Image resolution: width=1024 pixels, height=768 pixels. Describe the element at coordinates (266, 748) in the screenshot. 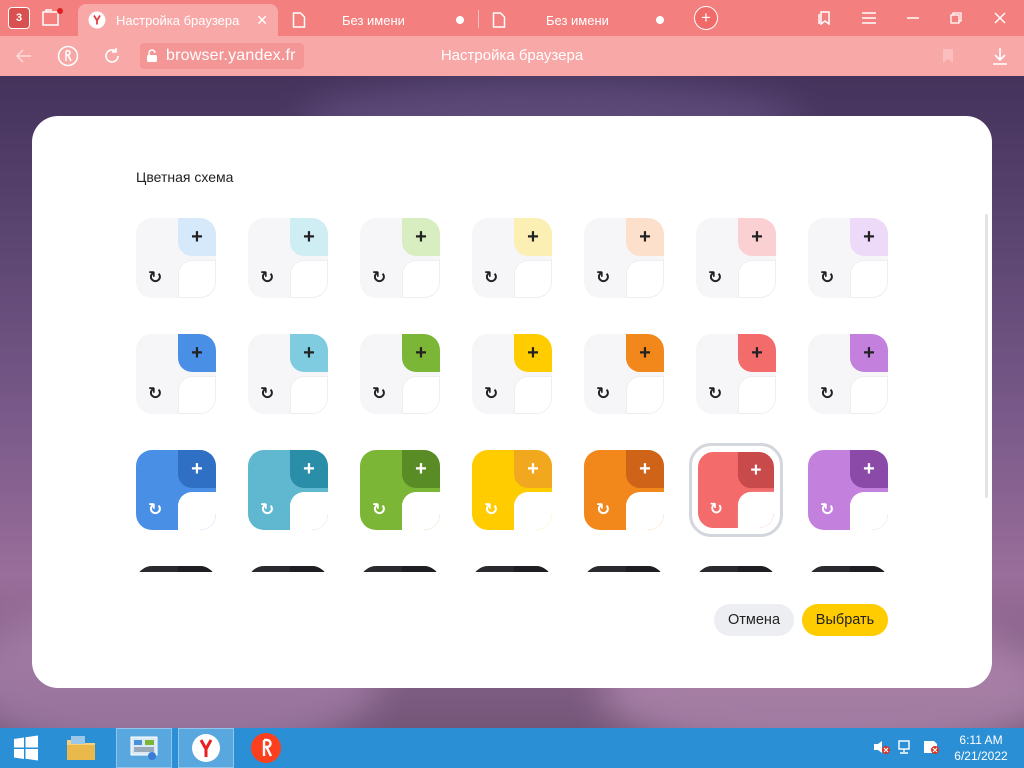

I see `yandex-app-icon` at that location.